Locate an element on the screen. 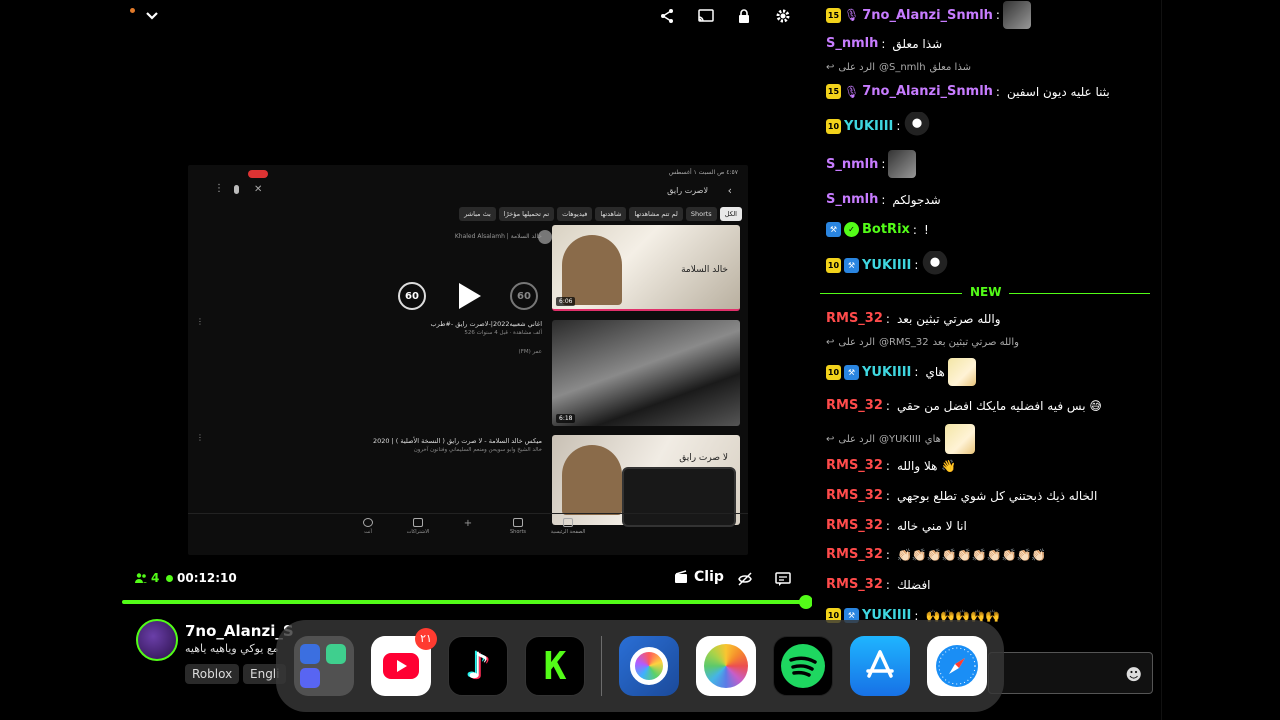 The width and height of the screenshot is (1280, 720). chat-icon is located at coordinates (783, 579).